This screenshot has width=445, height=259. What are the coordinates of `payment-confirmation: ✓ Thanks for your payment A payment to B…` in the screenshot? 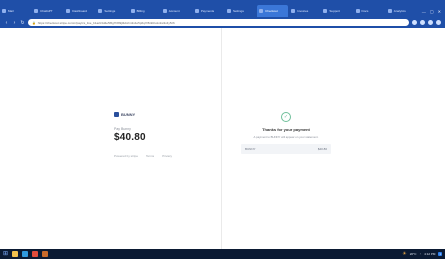 It's located at (286, 133).